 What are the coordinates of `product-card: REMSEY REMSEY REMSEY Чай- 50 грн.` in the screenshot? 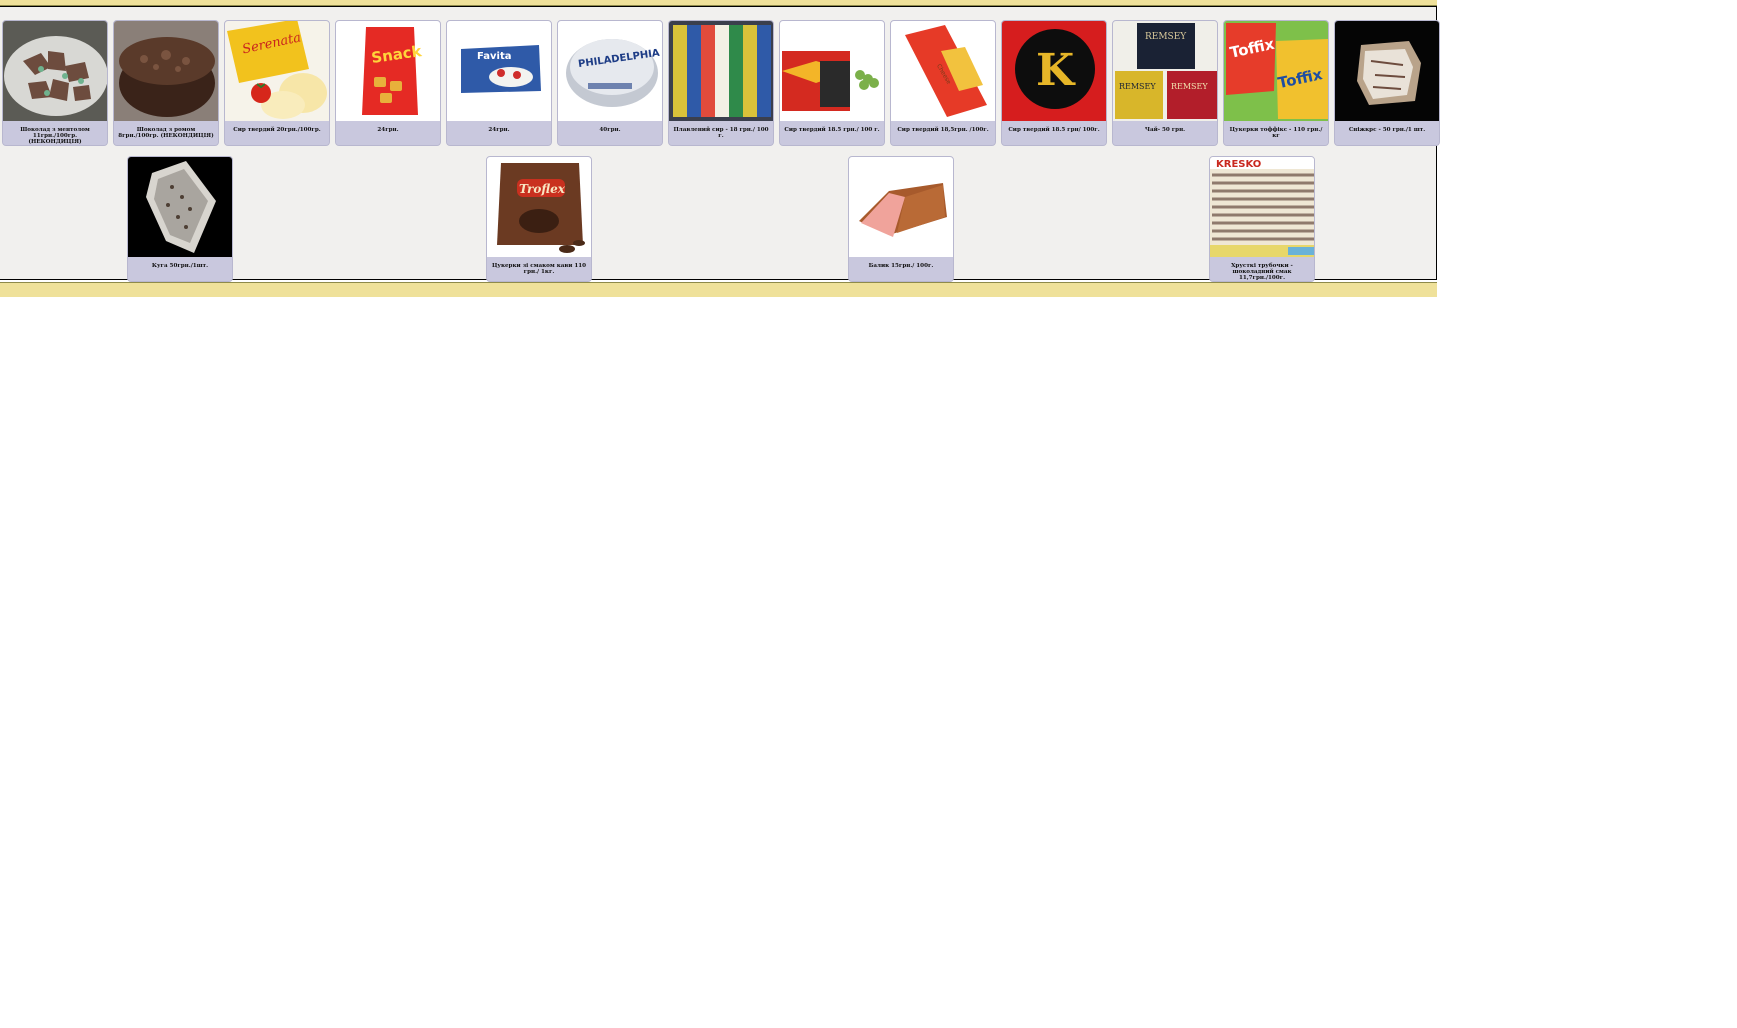 It's located at (1165, 83).